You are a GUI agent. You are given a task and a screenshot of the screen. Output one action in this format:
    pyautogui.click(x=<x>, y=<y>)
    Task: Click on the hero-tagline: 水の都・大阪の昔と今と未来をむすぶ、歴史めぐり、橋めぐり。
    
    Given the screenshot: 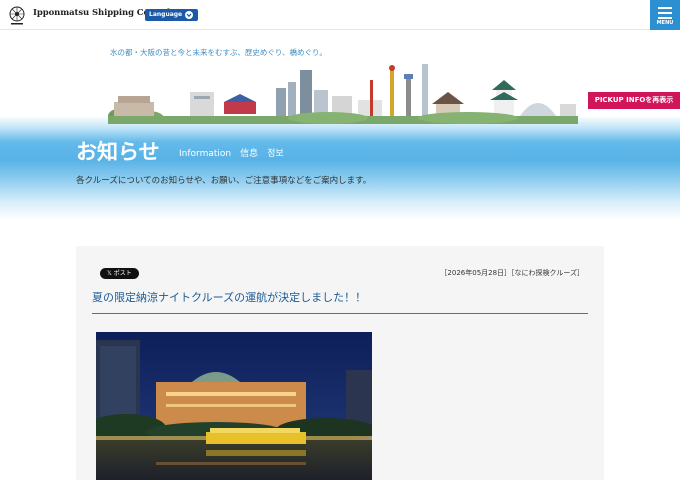 What is the action you would take?
    pyautogui.click(x=218, y=52)
    